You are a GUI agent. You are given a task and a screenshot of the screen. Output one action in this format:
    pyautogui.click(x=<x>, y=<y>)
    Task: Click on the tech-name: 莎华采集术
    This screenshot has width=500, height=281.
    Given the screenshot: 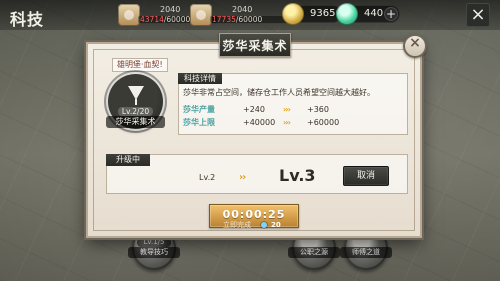 What is the action you would take?
    pyautogui.click(x=135, y=122)
    